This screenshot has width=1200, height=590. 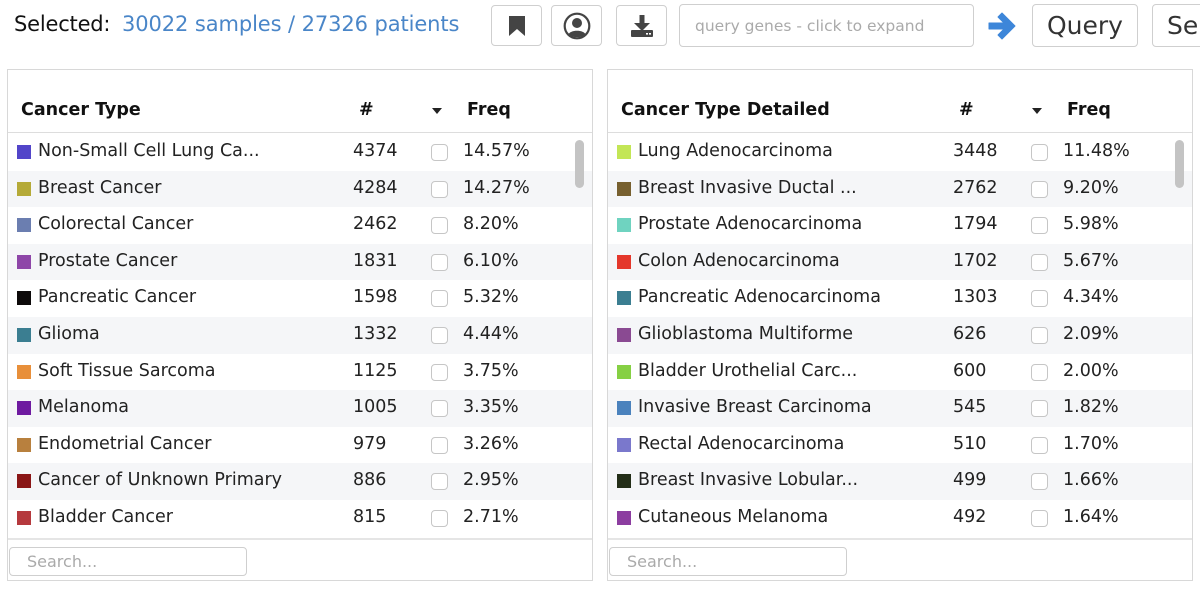 What do you see at coordinates (1091, 480) in the screenshot?
I see `row-freq: 1.66%` at bounding box center [1091, 480].